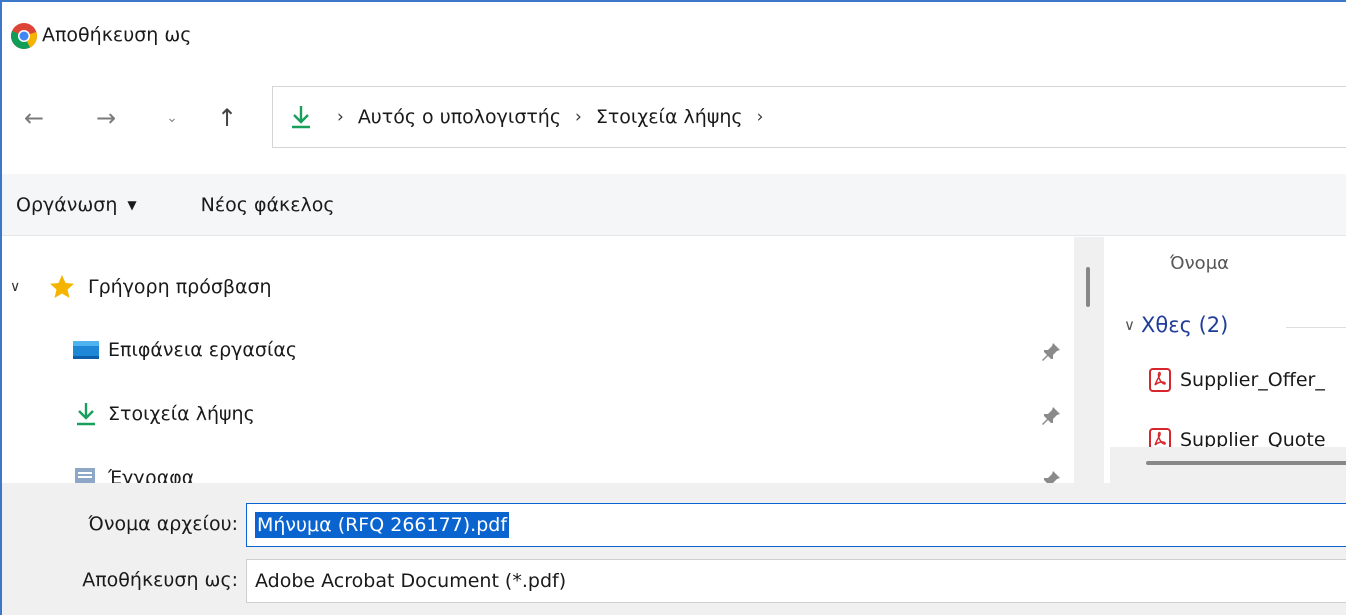 This screenshot has width=1346, height=615. I want to click on tree-item-quick-access: ∨ Γρήγορη πρόσβαση, so click(141, 287).